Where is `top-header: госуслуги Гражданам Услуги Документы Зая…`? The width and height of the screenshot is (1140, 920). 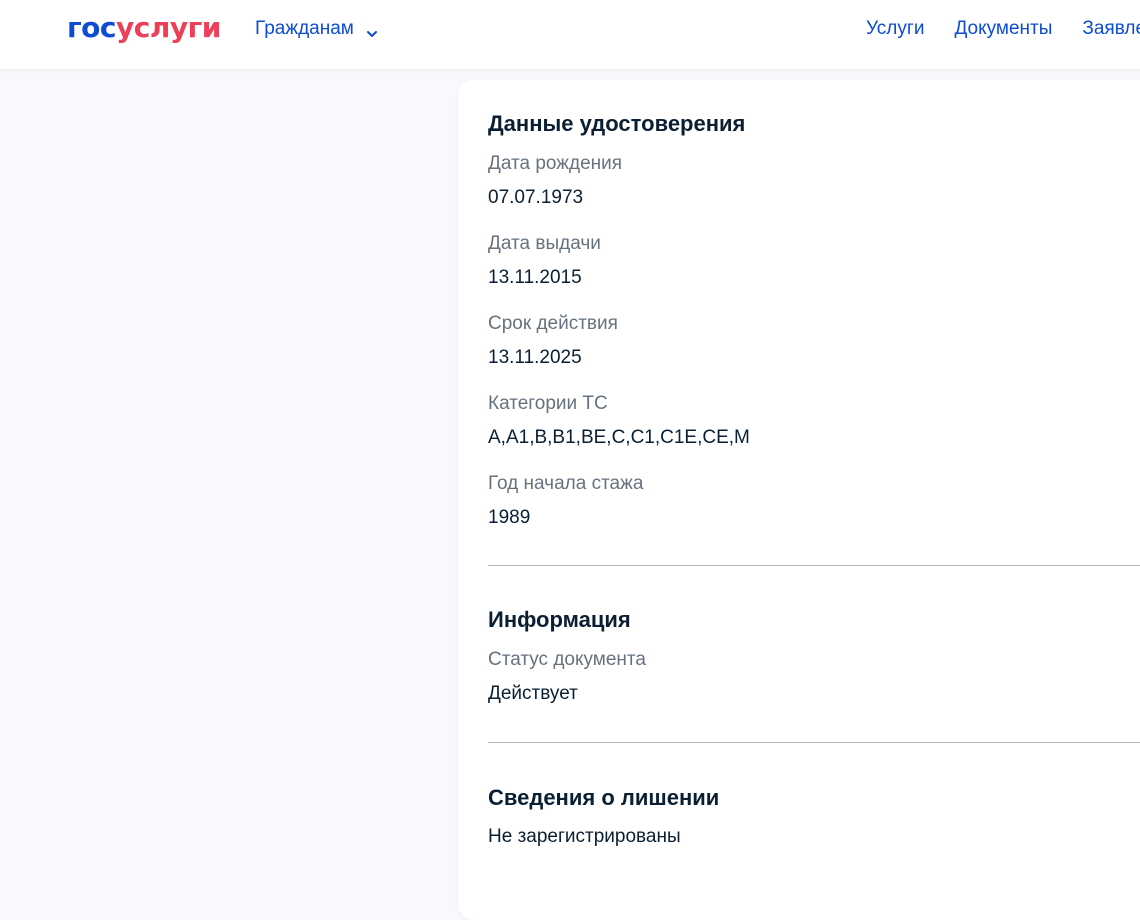 top-header: госуслуги Гражданам Услуги Документы Зая… is located at coordinates (570, 34).